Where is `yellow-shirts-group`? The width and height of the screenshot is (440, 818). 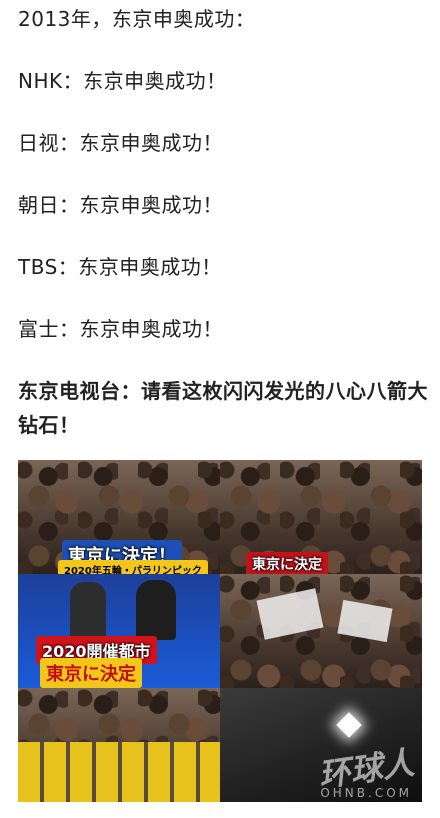 yellow-shirts-group is located at coordinates (119, 772).